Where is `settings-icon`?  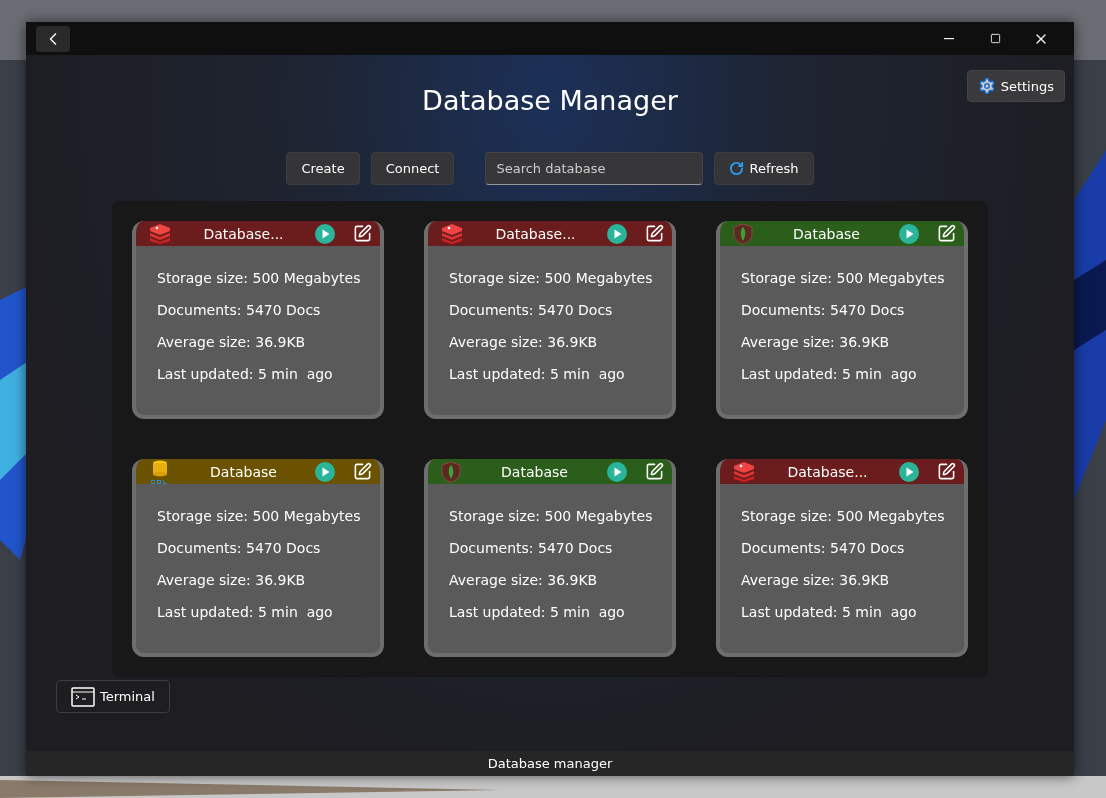 settings-icon is located at coordinates (986, 86).